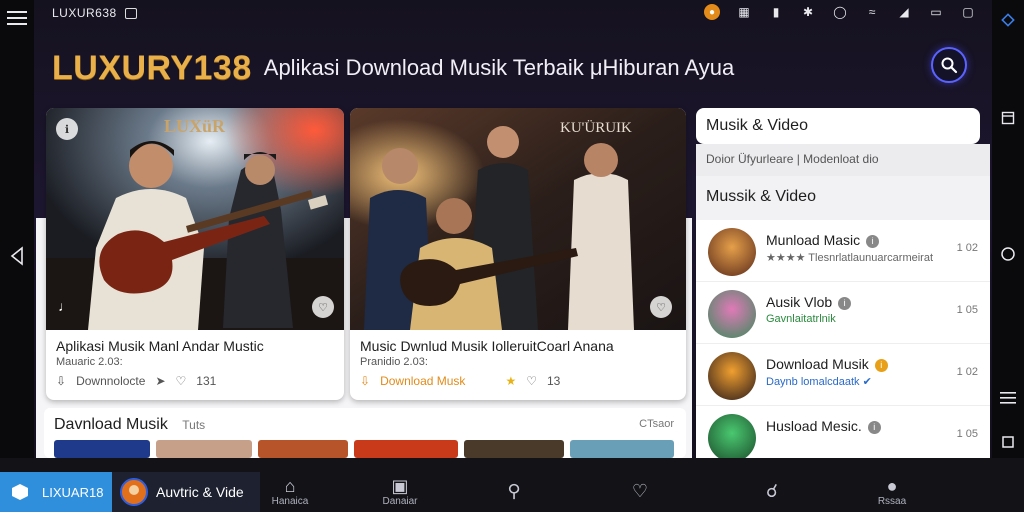 This screenshot has width=1024, height=512. Describe the element at coordinates (1008, 118) in the screenshot. I see `window-icon` at that location.